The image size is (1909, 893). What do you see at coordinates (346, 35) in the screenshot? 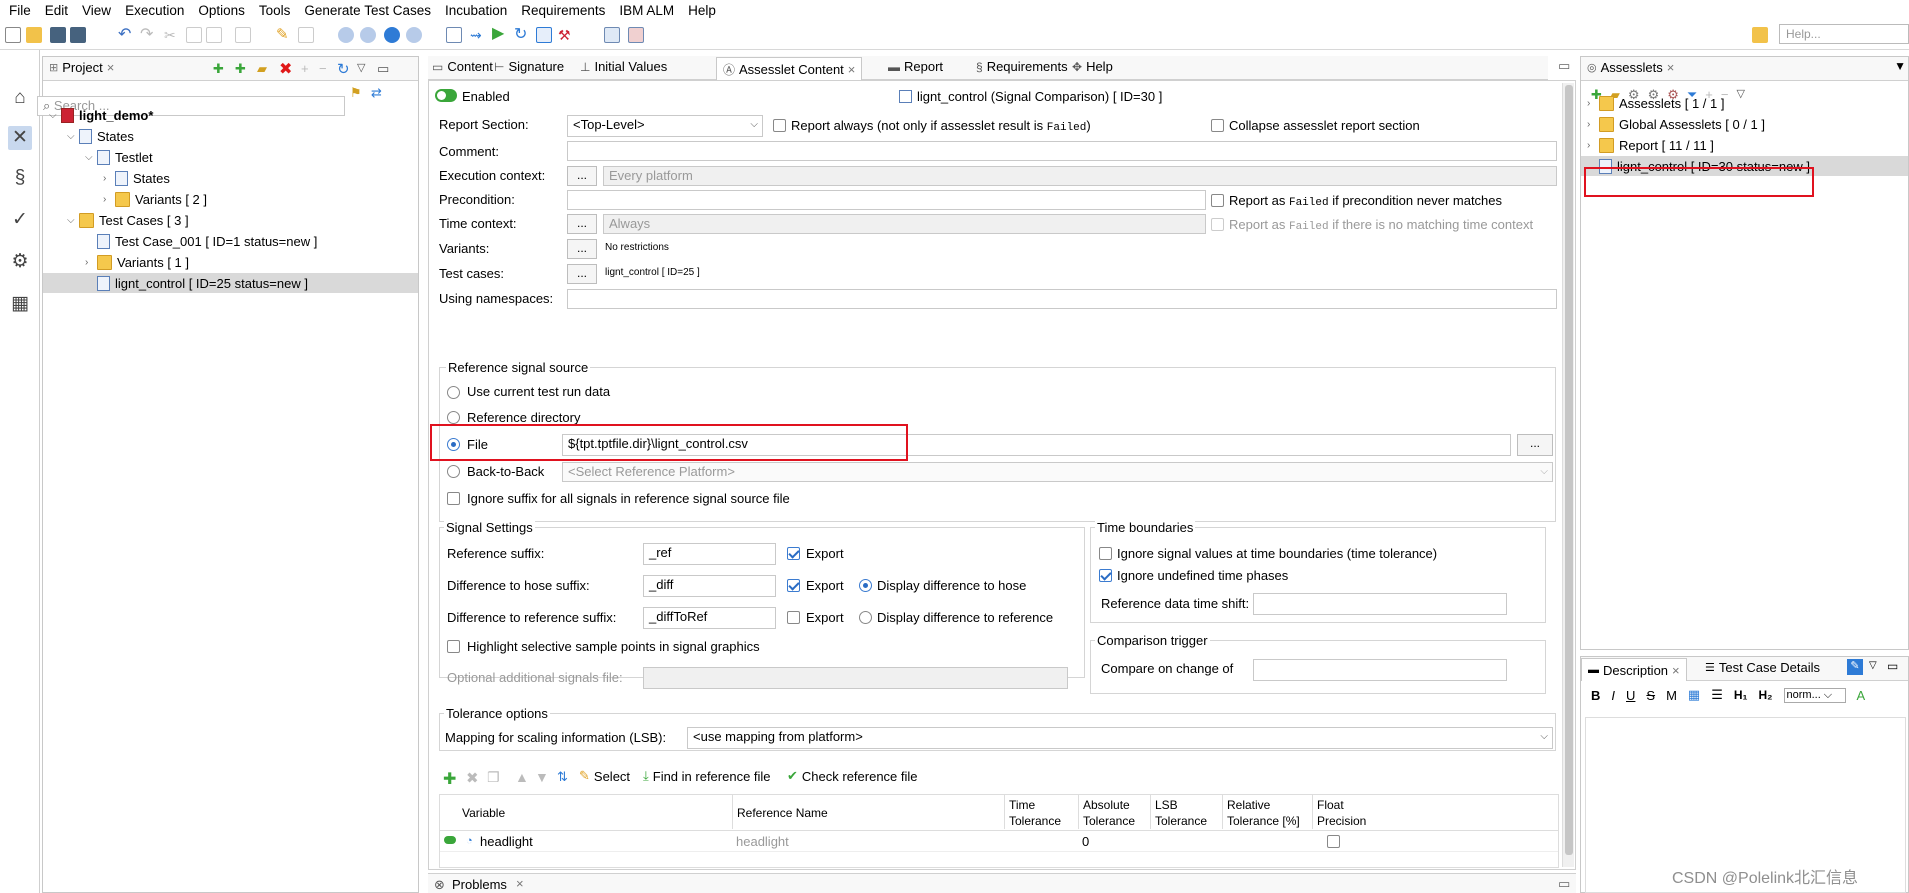
I see `nav-up-icon` at bounding box center [346, 35].